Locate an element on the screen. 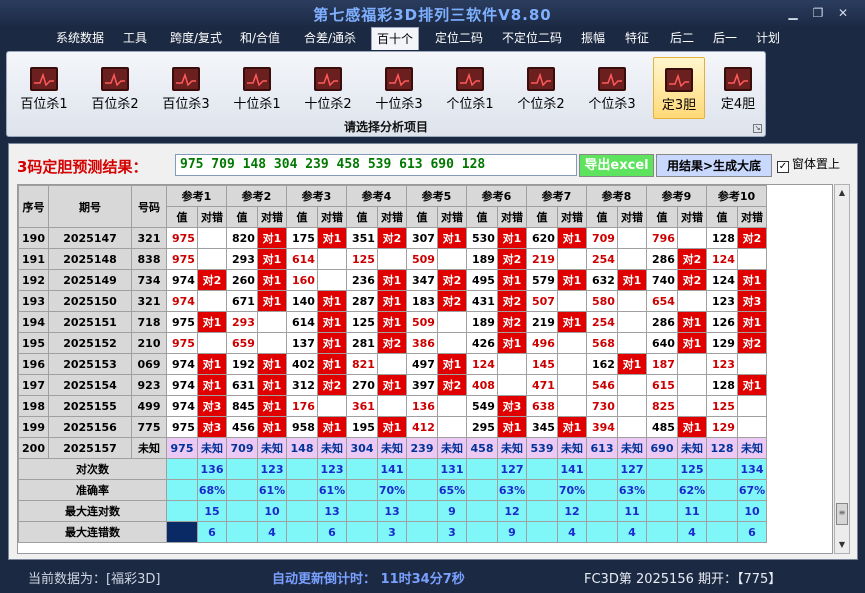 This screenshot has width=865, height=593. topmost-checkbox: ✓ 窗体置上 is located at coordinates (808, 164).